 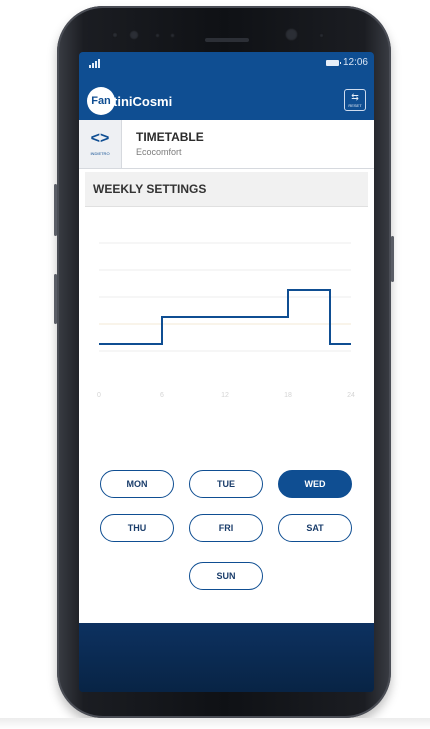 I want to click on reset-label: RESET, so click(x=355, y=105).